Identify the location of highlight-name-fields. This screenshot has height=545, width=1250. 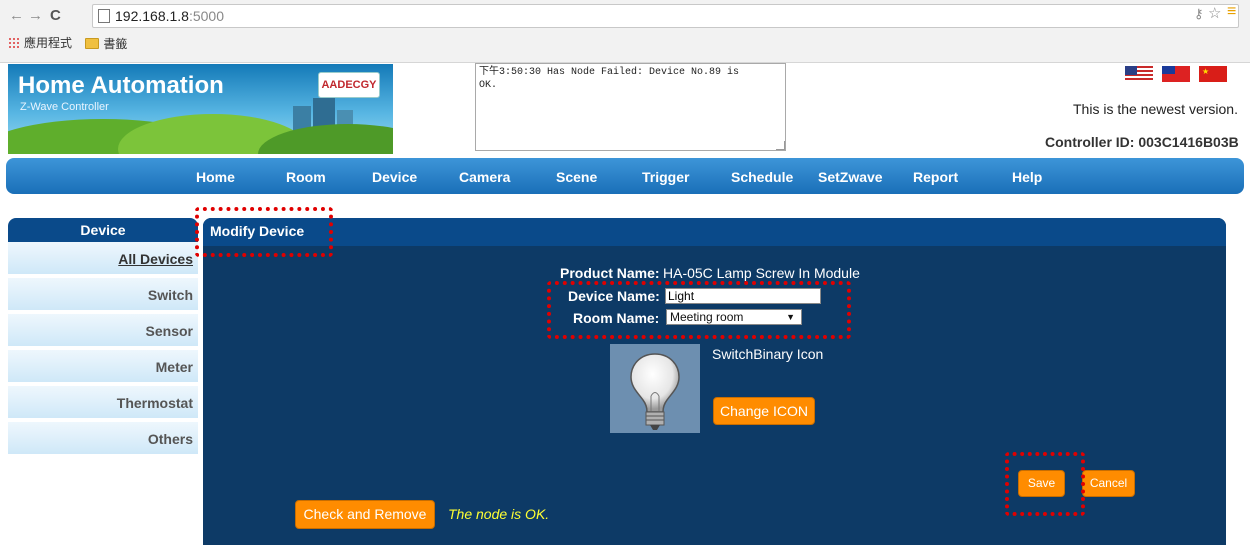
(699, 310).